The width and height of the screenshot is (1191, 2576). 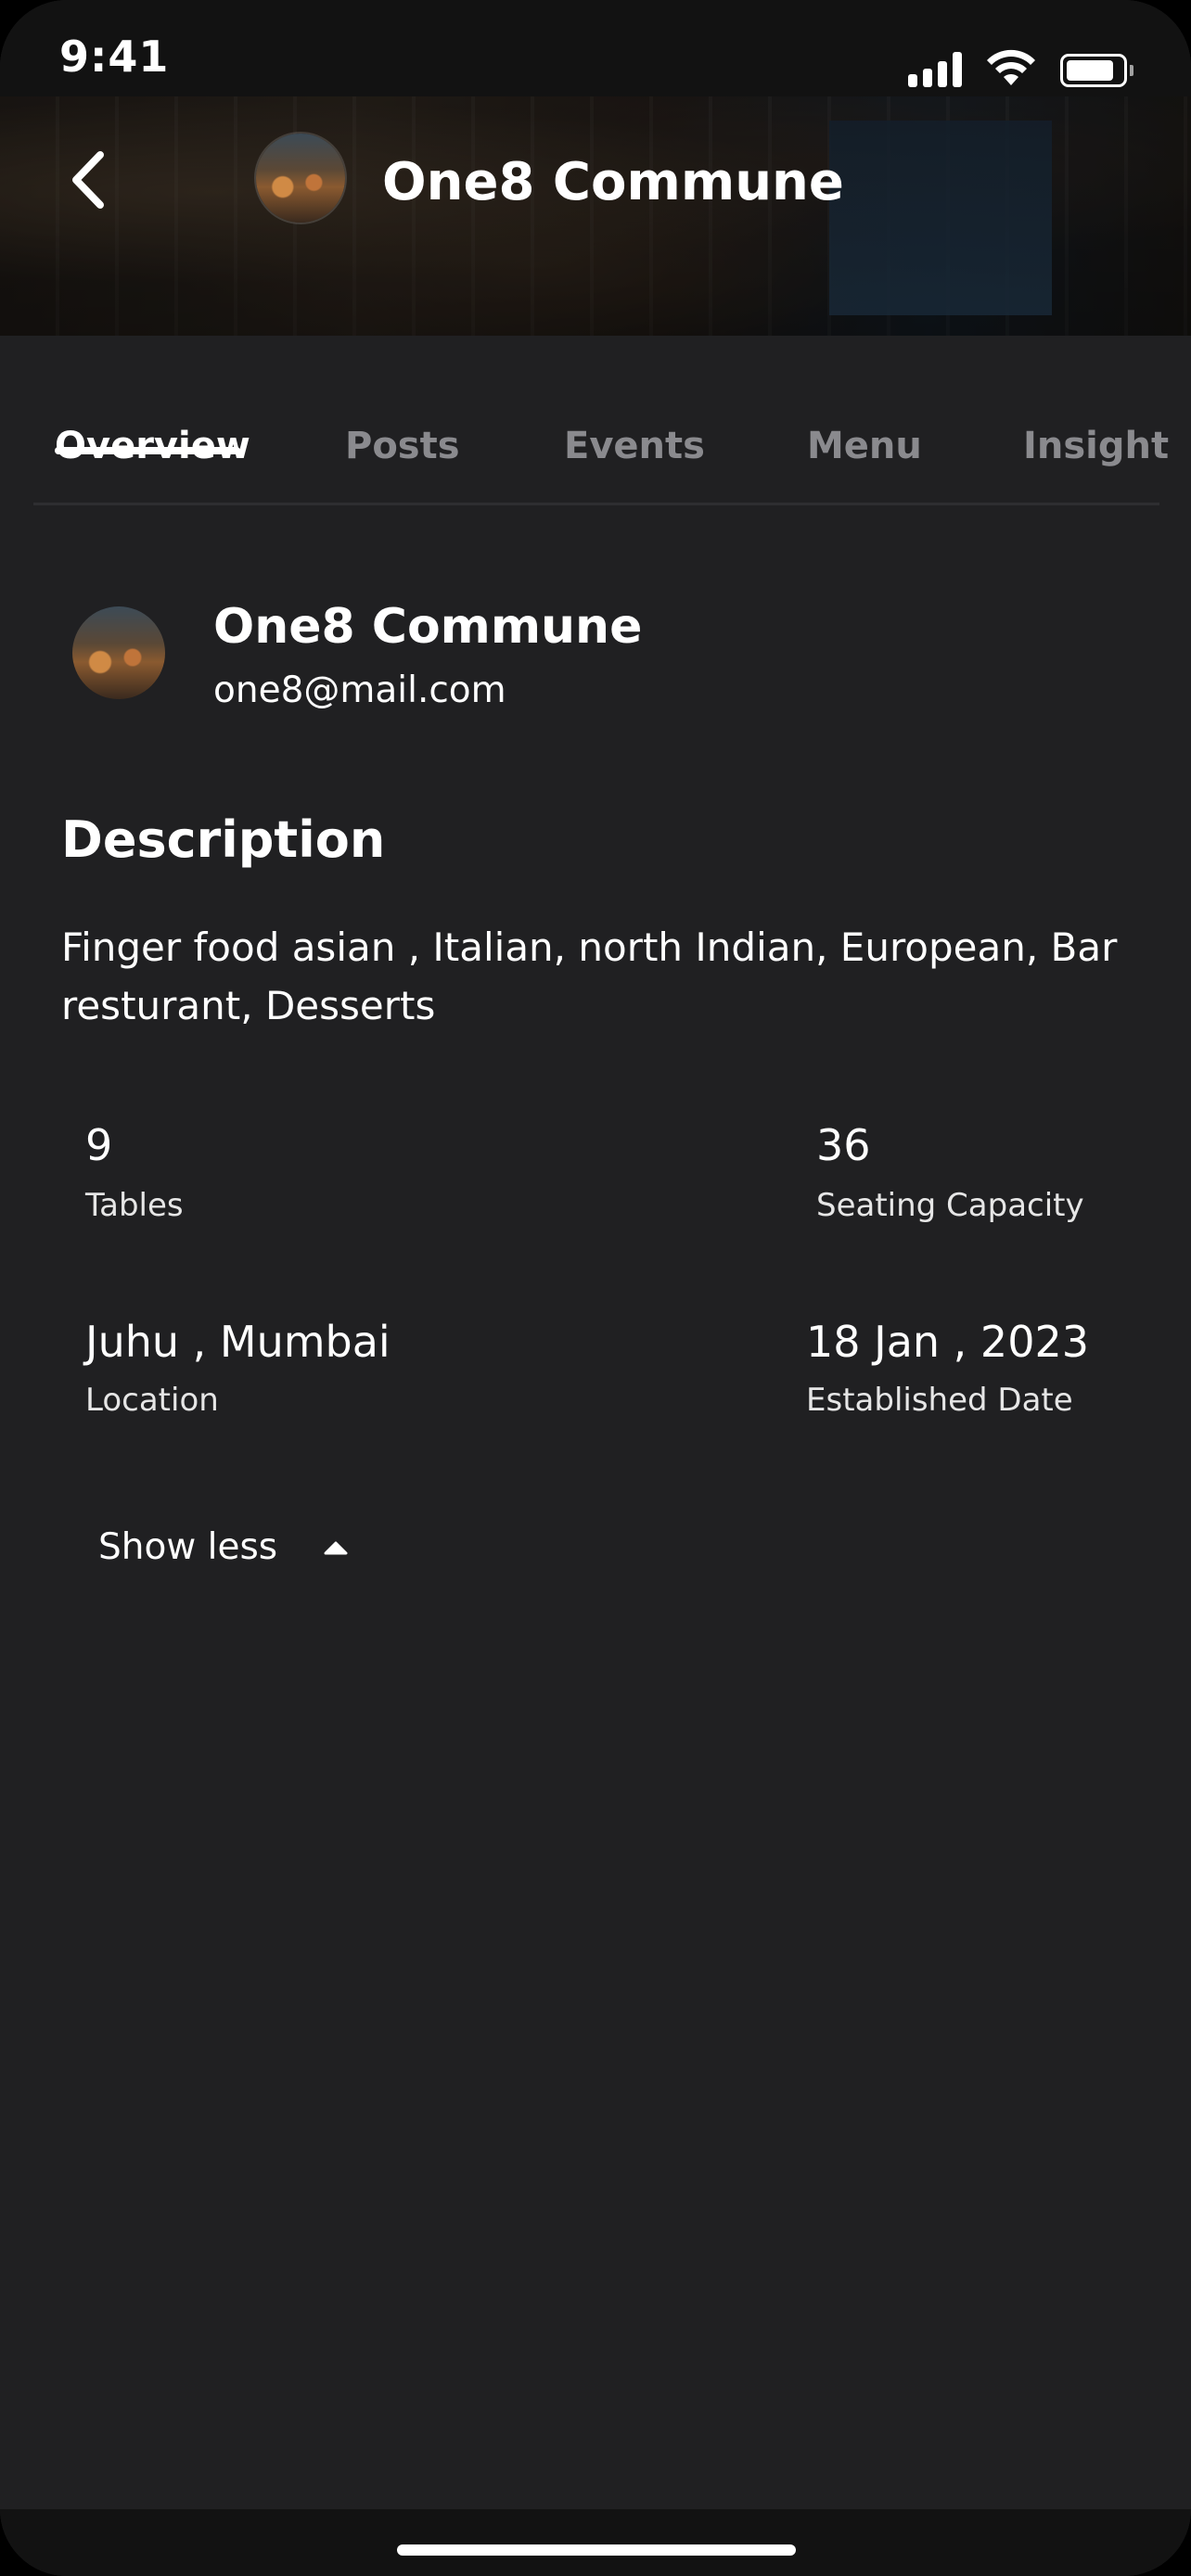 What do you see at coordinates (595, 216) in the screenshot?
I see `header-banner: One8 Commune` at bounding box center [595, 216].